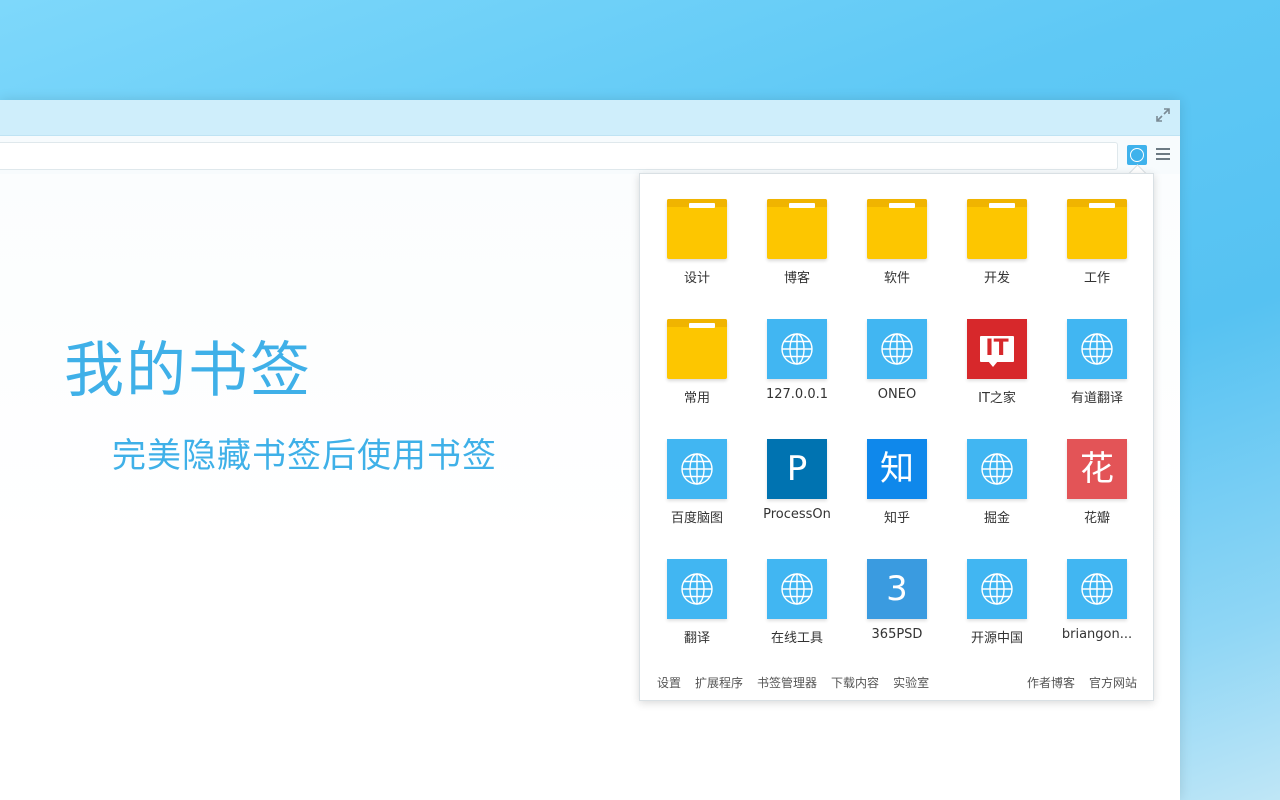  What do you see at coordinates (796, 638) in the screenshot?
I see `bookmark-label: 在线工具` at bounding box center [796, 638].